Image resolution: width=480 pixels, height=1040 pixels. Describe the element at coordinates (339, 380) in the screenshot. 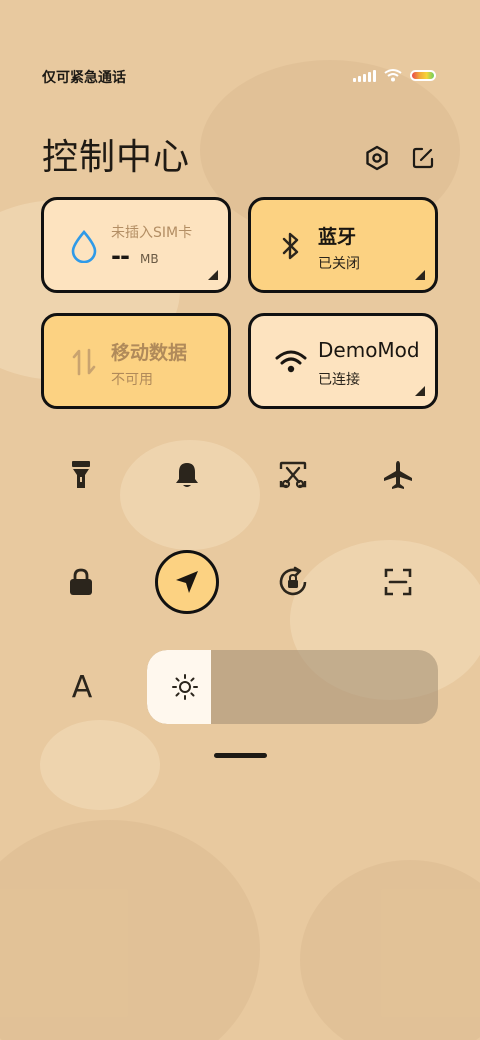

I see `wifi-status: 已连接` at that location.